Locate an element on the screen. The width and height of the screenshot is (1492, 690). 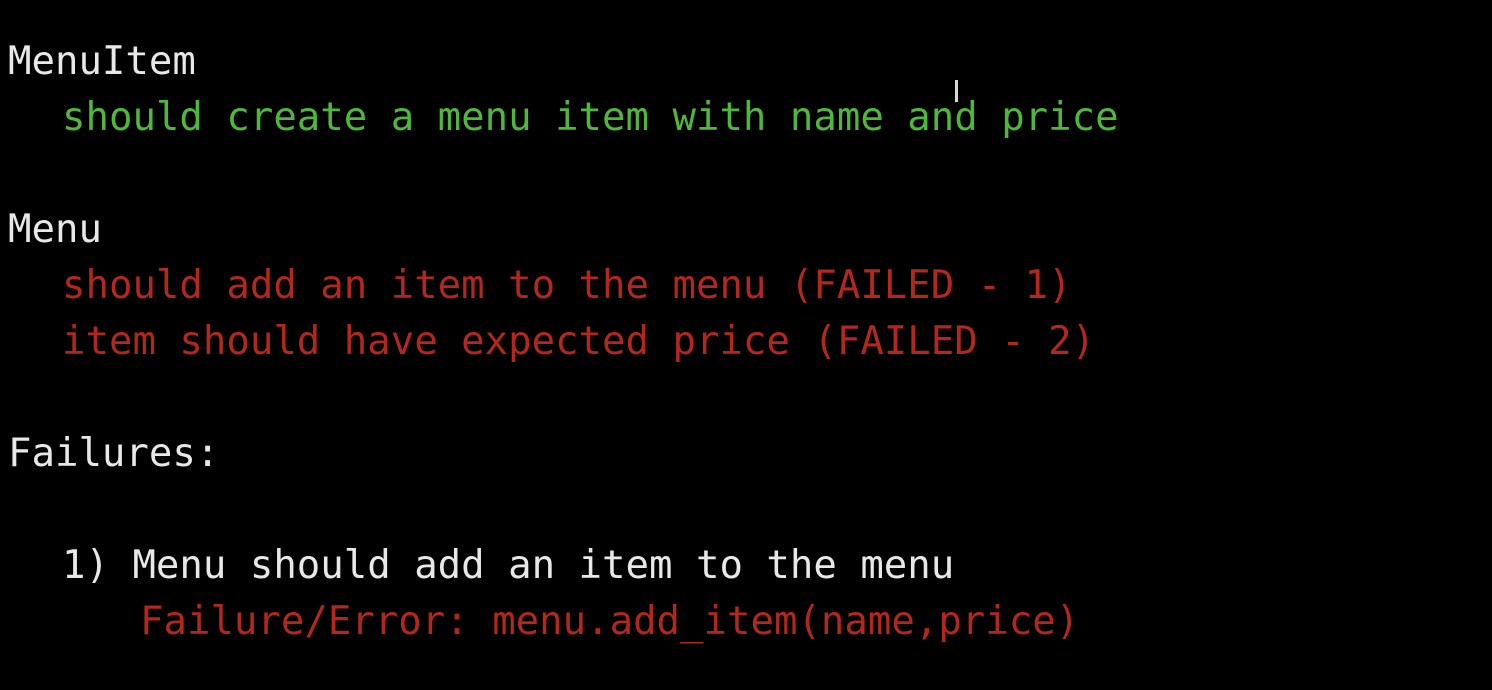
suite-title-menuitem: MenuItem is located at coordinates (102, 61).